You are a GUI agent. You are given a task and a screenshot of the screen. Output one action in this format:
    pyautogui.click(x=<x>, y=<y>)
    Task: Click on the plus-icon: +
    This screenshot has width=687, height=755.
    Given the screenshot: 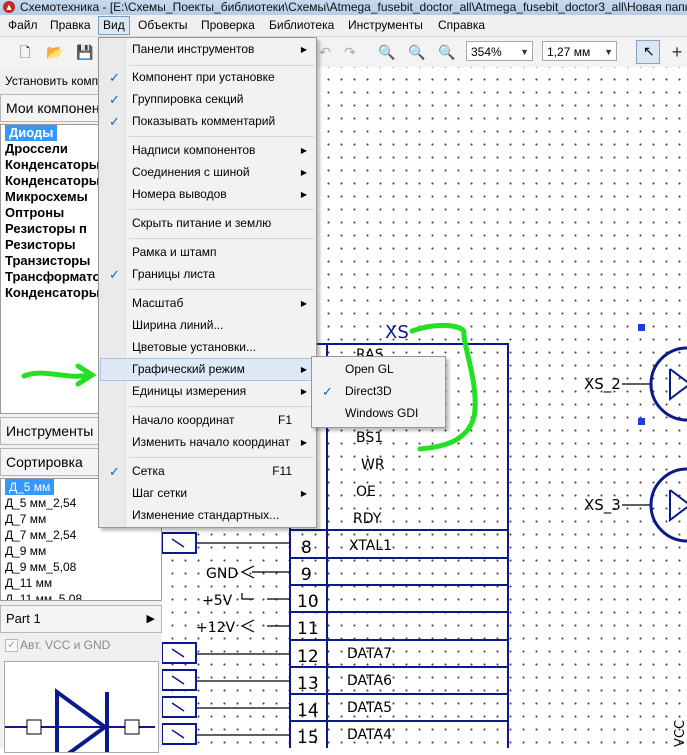 What is the action you would take?
    pyautogui.click(x=677, y=52)
    